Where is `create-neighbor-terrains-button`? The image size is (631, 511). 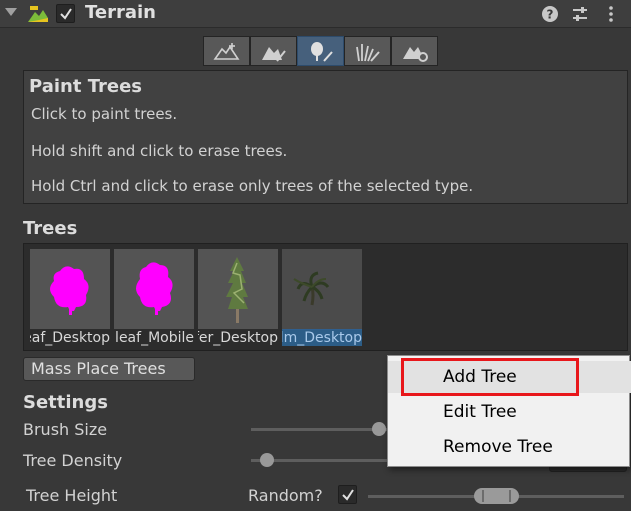 create-neighbor-terrains-button is located at coordinates (226, 51).